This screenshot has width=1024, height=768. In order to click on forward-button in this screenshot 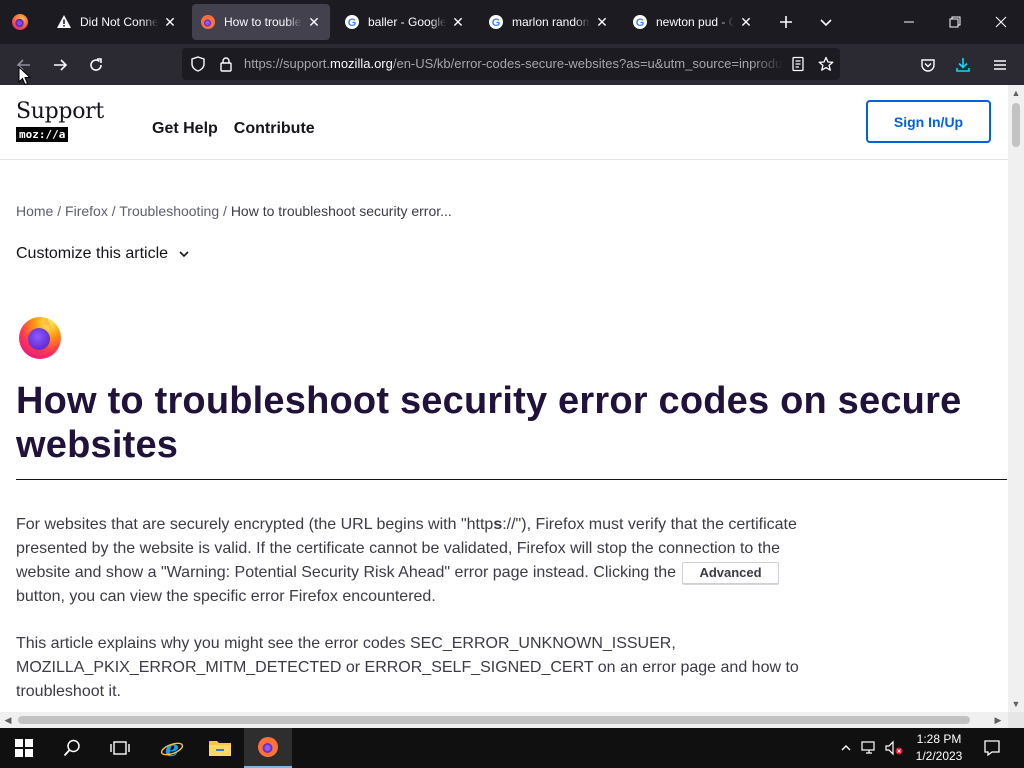, I will do `click(60, 65)`.